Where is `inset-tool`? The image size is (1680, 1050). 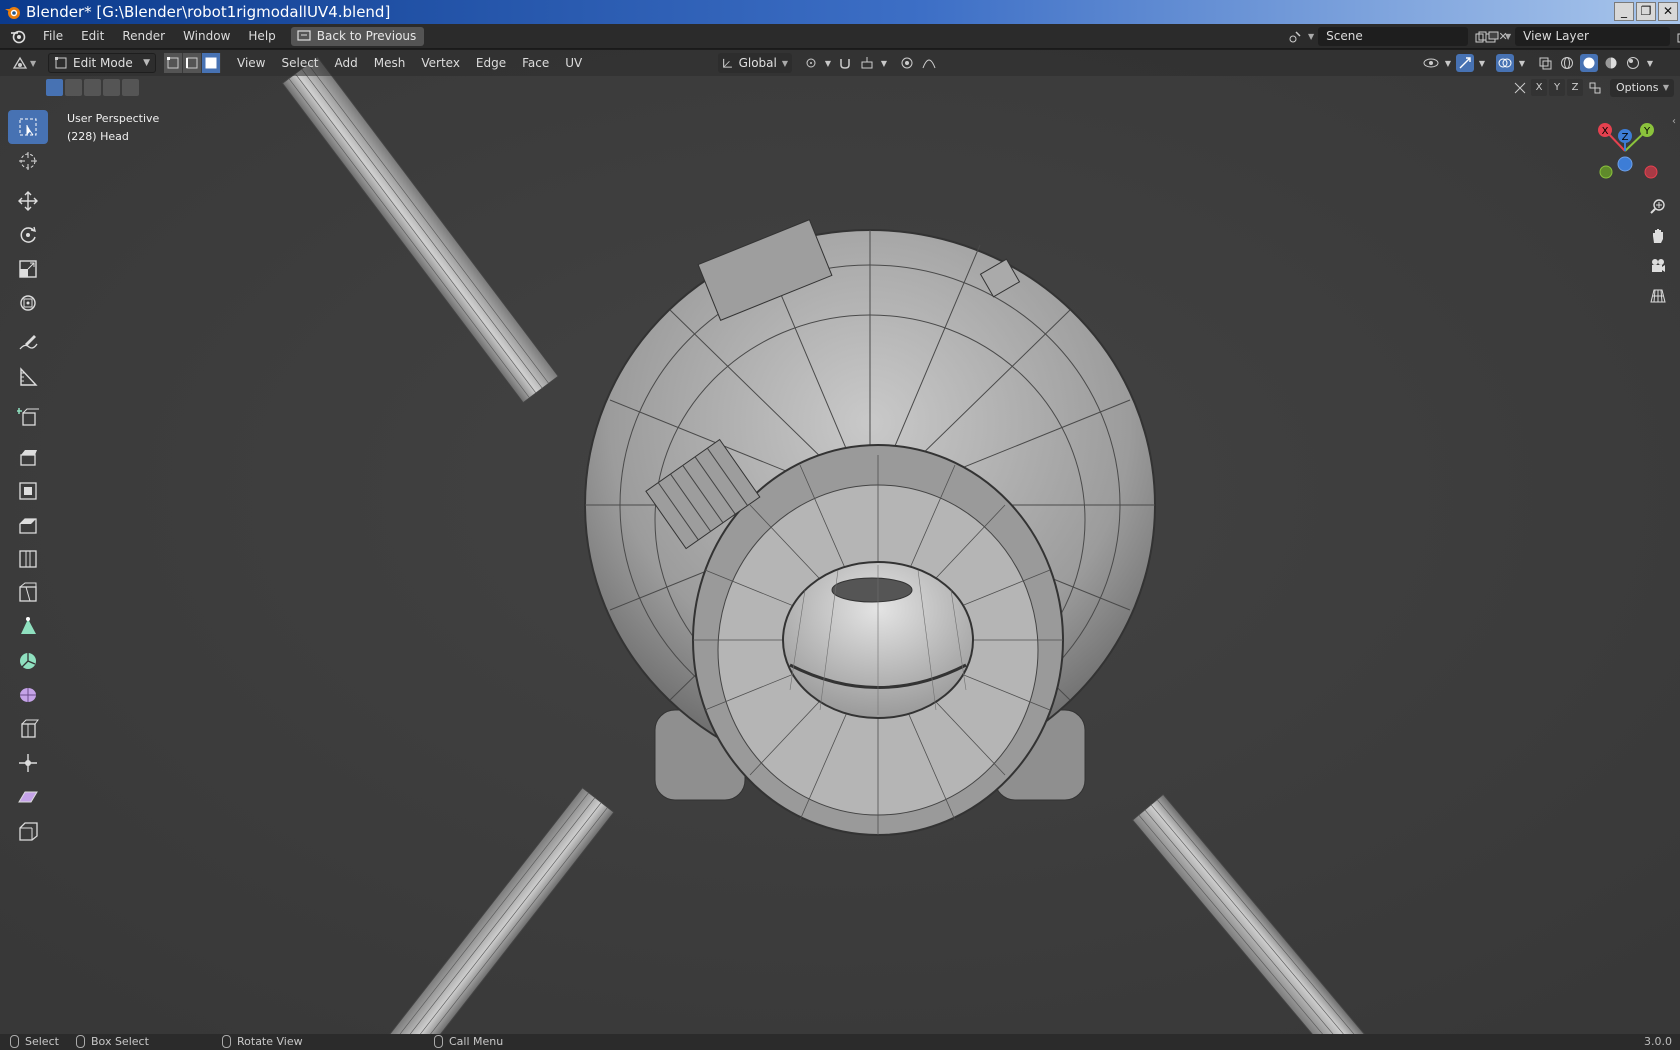
inset-tool is located at coordinates (28, 491).